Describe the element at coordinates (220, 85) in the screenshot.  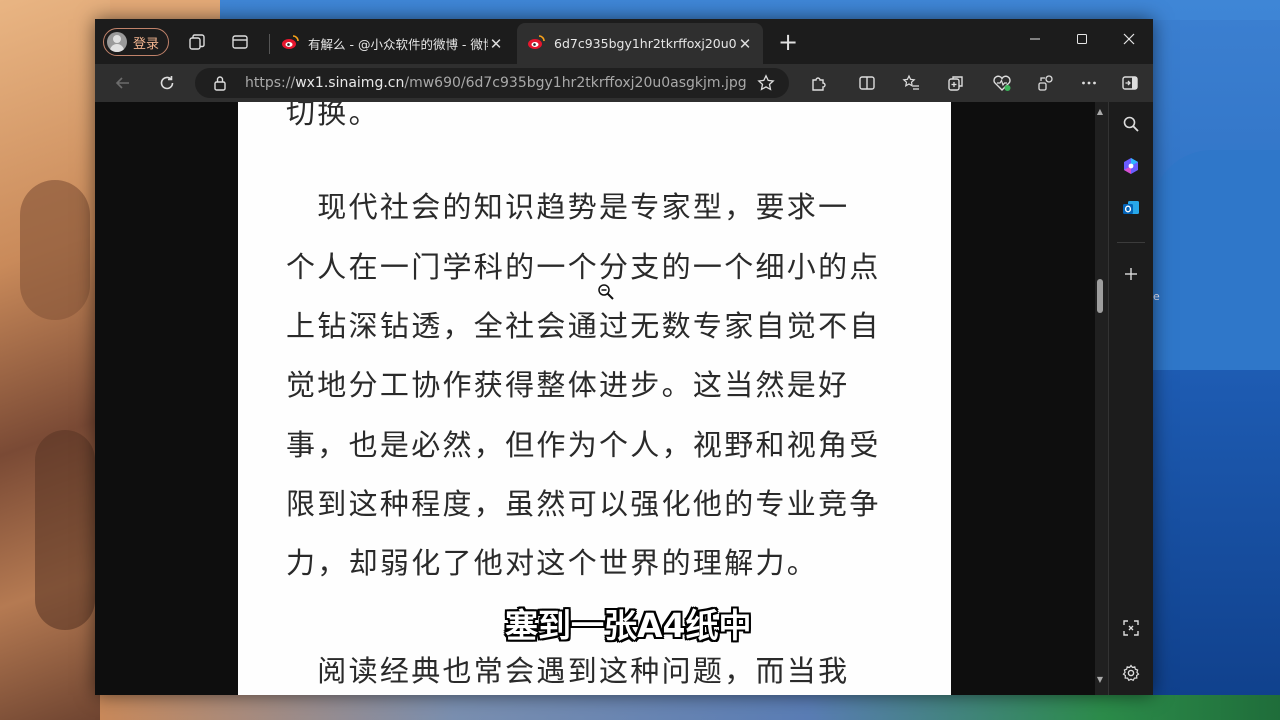
I see `lock-icon` at that location.